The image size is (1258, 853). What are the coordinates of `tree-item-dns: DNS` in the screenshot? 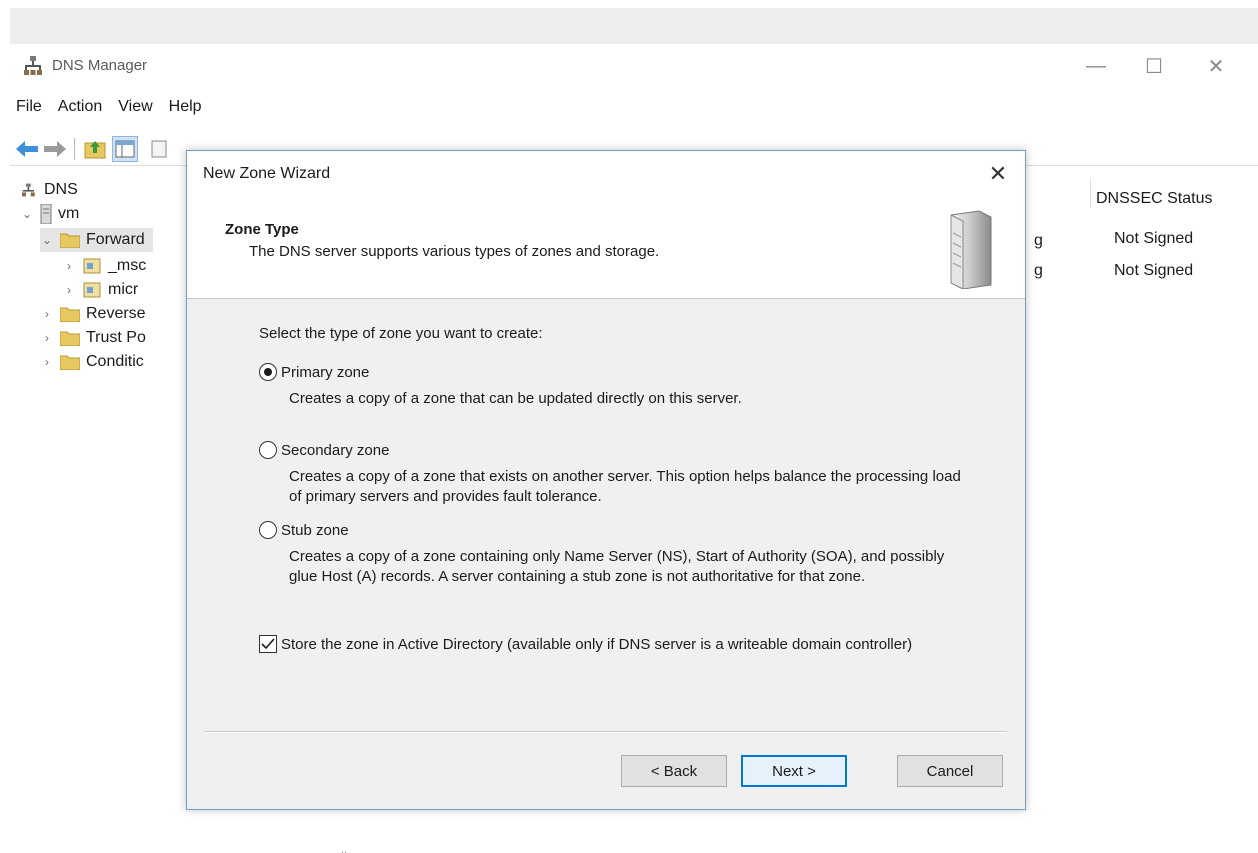 It's located at (50, 190).